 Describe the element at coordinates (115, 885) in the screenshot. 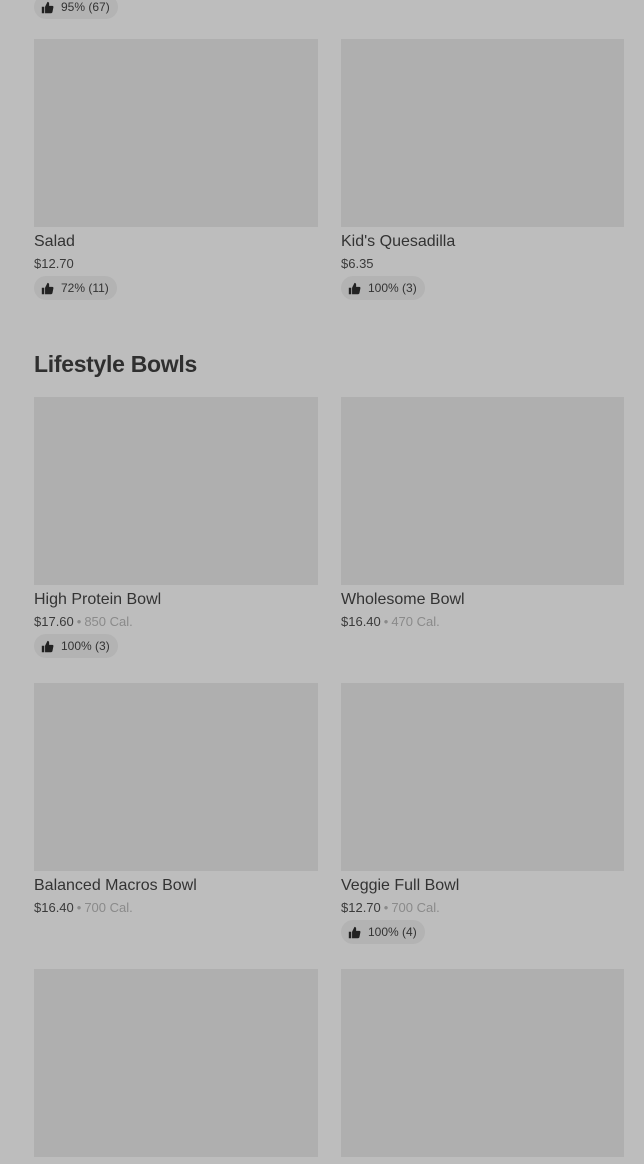

I see `menu-item-name: Balanced Macros Bowl` at that location.